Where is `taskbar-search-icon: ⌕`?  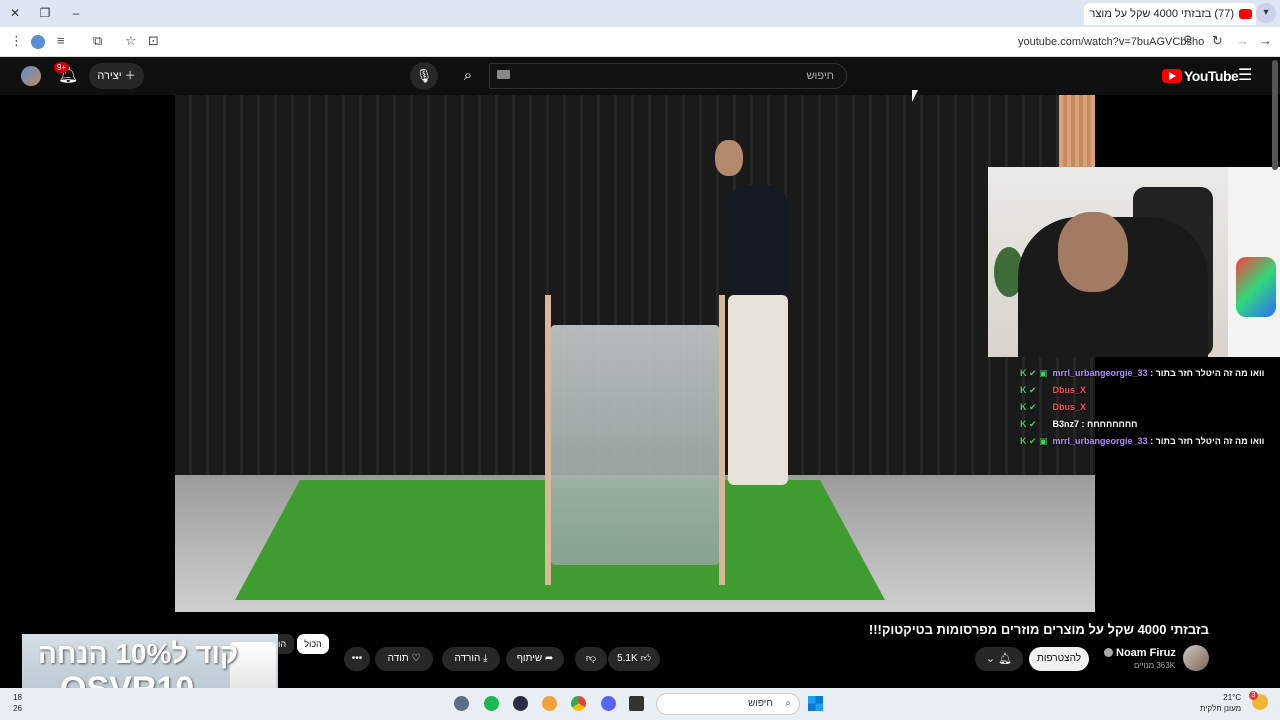
taskbar-search-icon: ⌕ is located at coordinates (788, 703).